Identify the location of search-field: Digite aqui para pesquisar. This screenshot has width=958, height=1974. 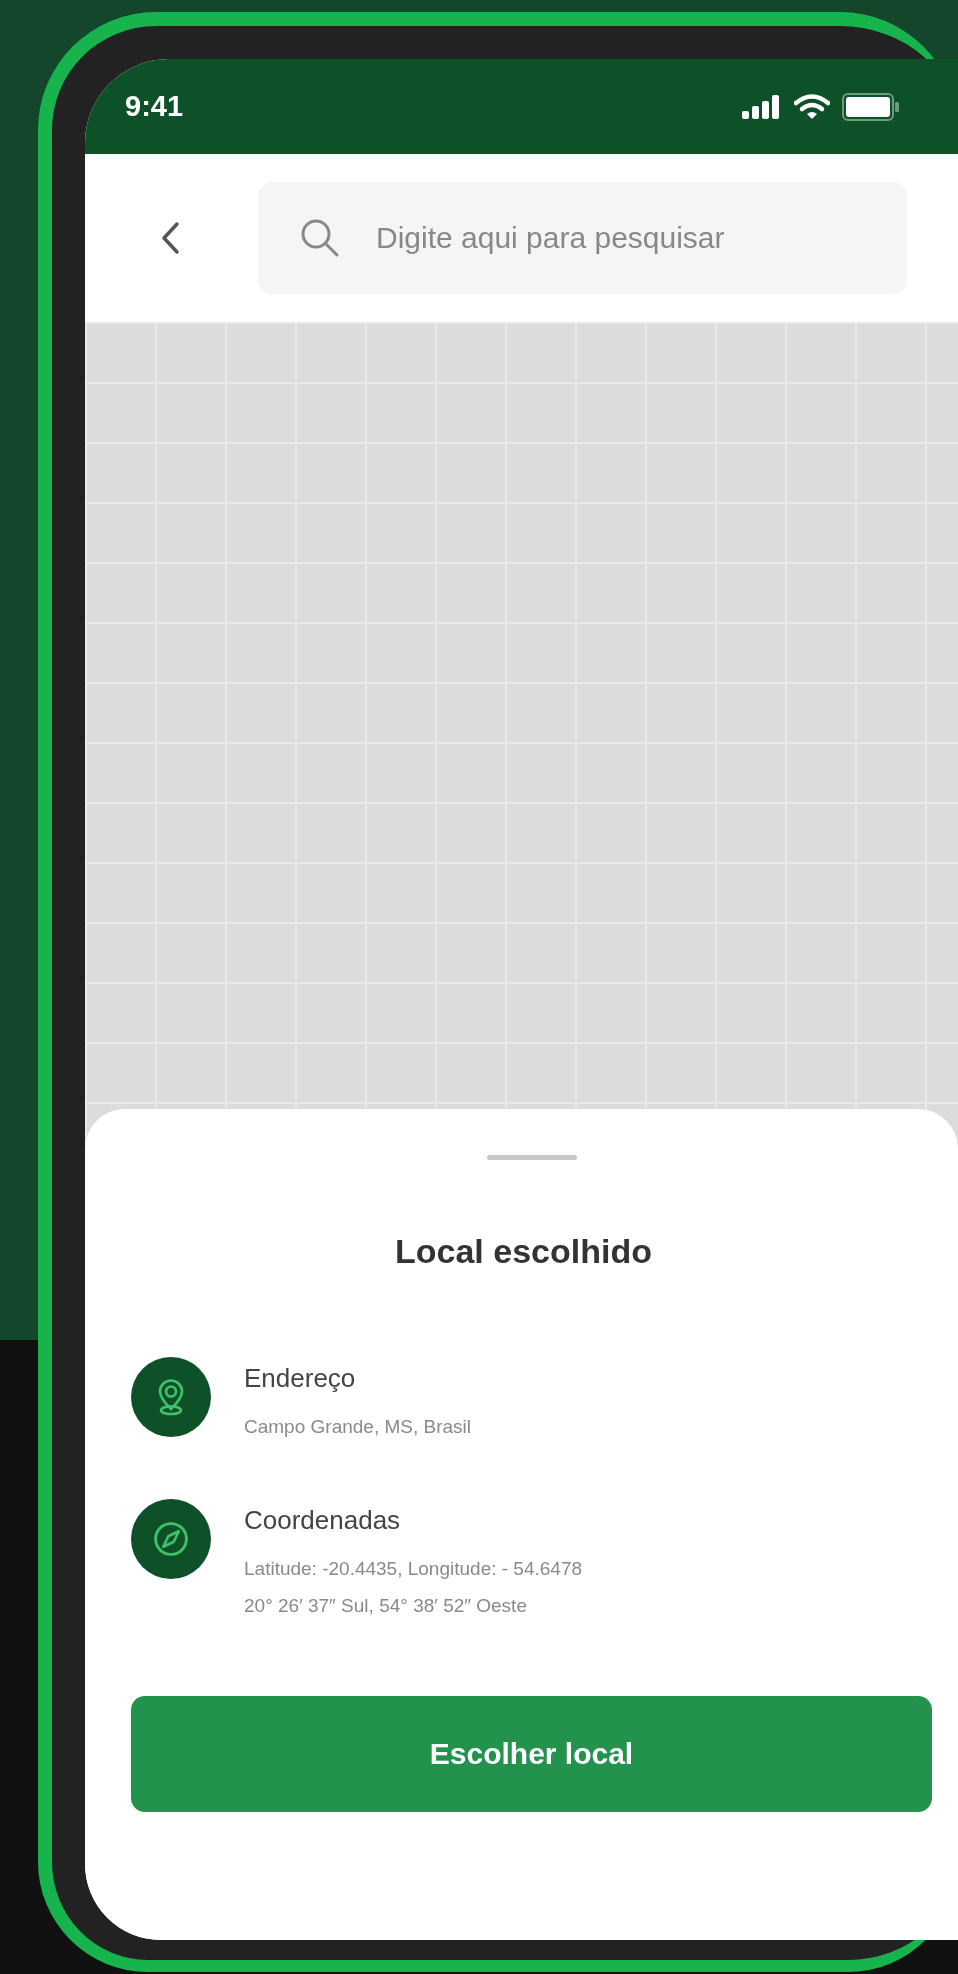
(582, 238).